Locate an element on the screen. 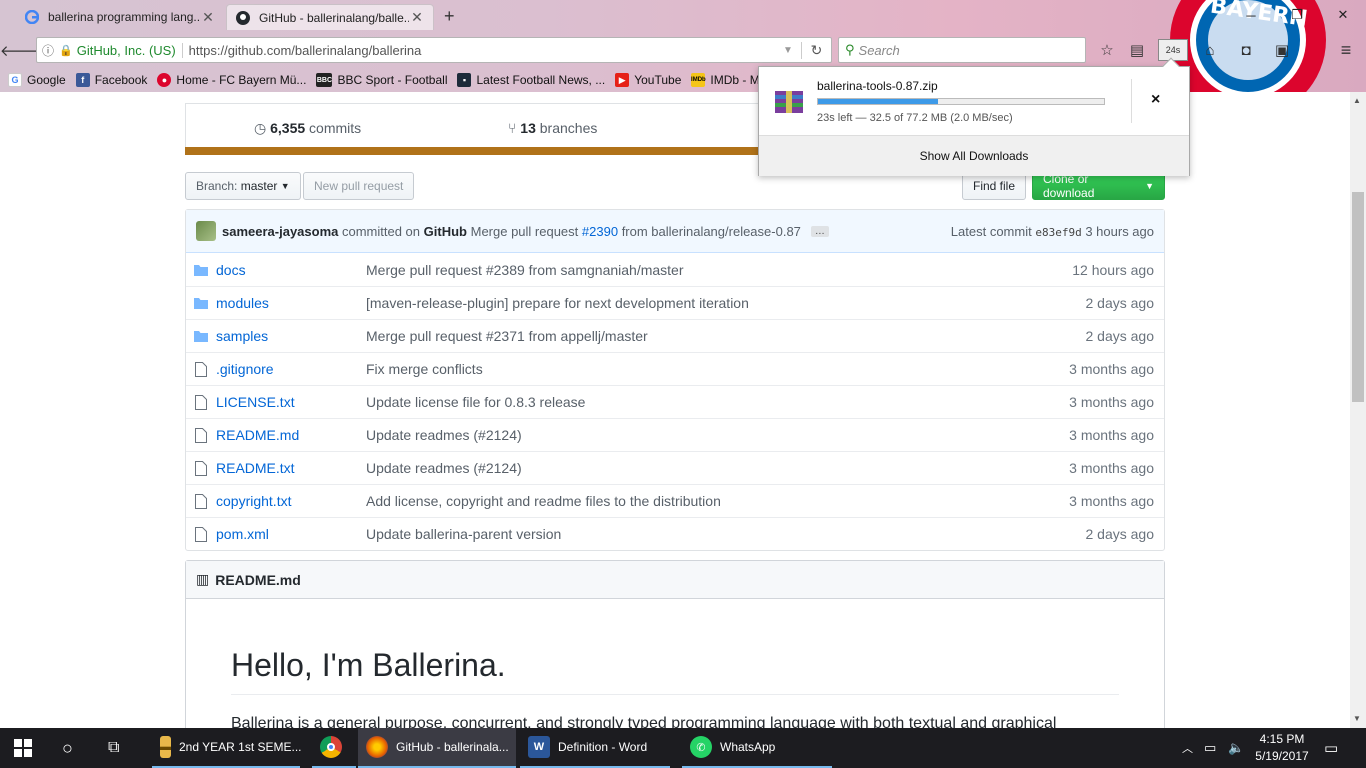 The height and width of the screenshot is (768, 1366). cortana-icon: ○ is located at coordinates (67, 748).